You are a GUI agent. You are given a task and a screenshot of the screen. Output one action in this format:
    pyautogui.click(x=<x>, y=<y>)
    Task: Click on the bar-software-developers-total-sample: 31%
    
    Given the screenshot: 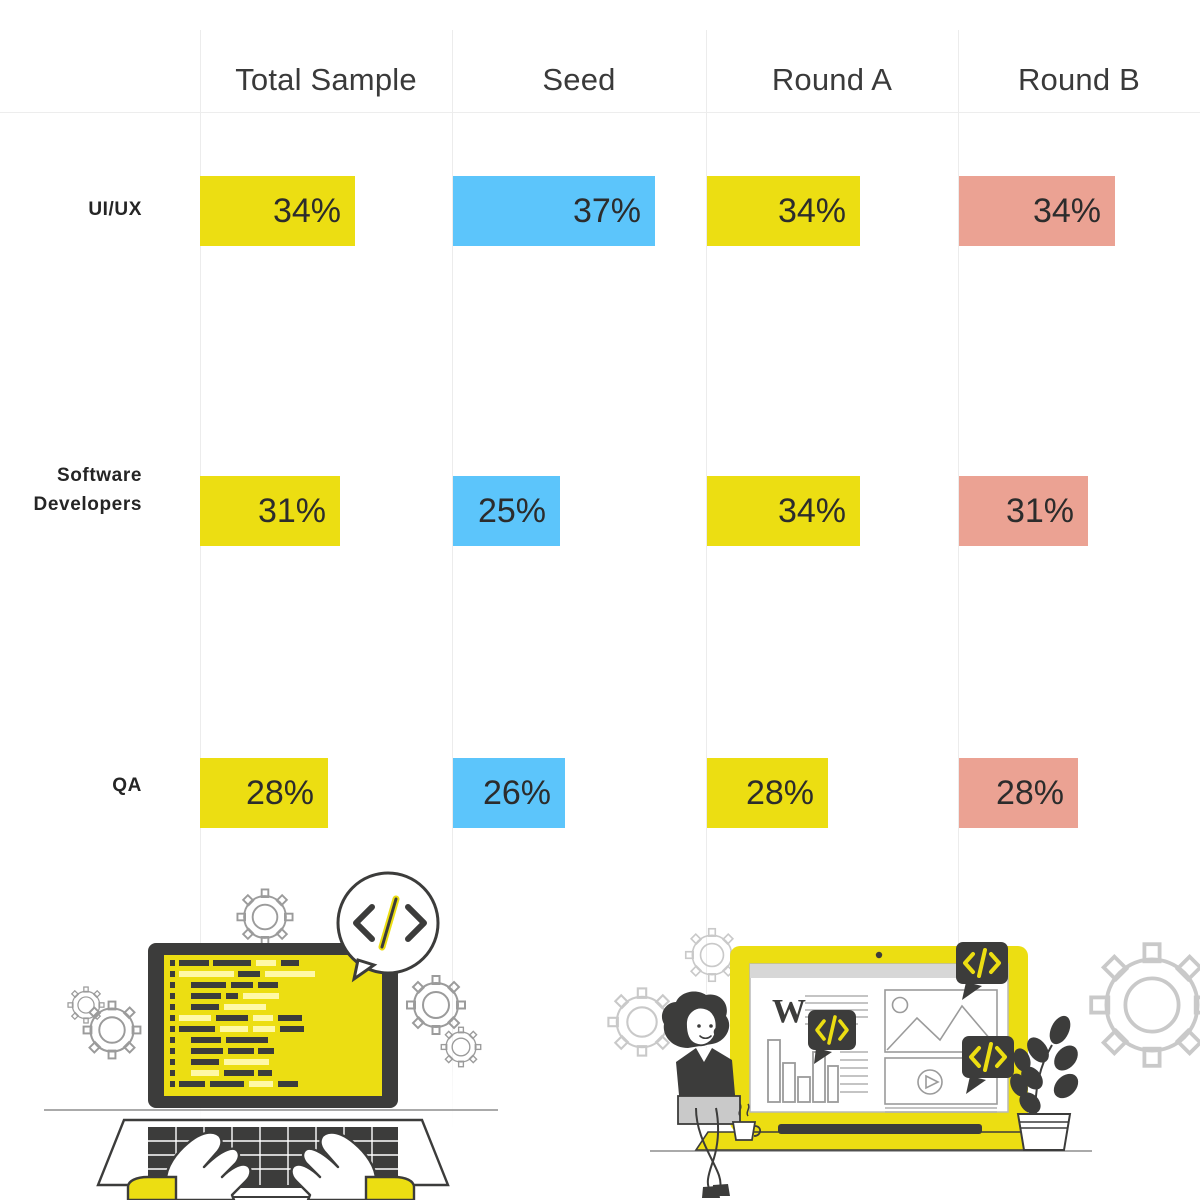 What is the action you would take?
    pyautogui.click(x=270, y=511)
    